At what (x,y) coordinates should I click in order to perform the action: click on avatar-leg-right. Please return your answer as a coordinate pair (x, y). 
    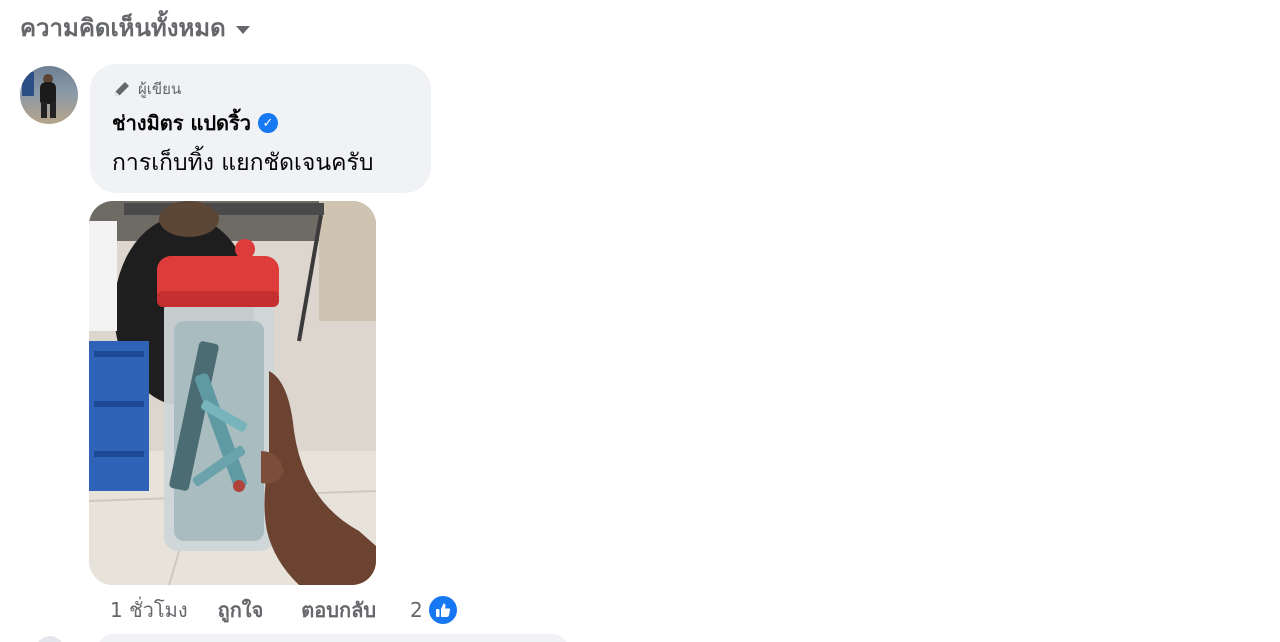
    Looking at the image, I should click on (53, 110).